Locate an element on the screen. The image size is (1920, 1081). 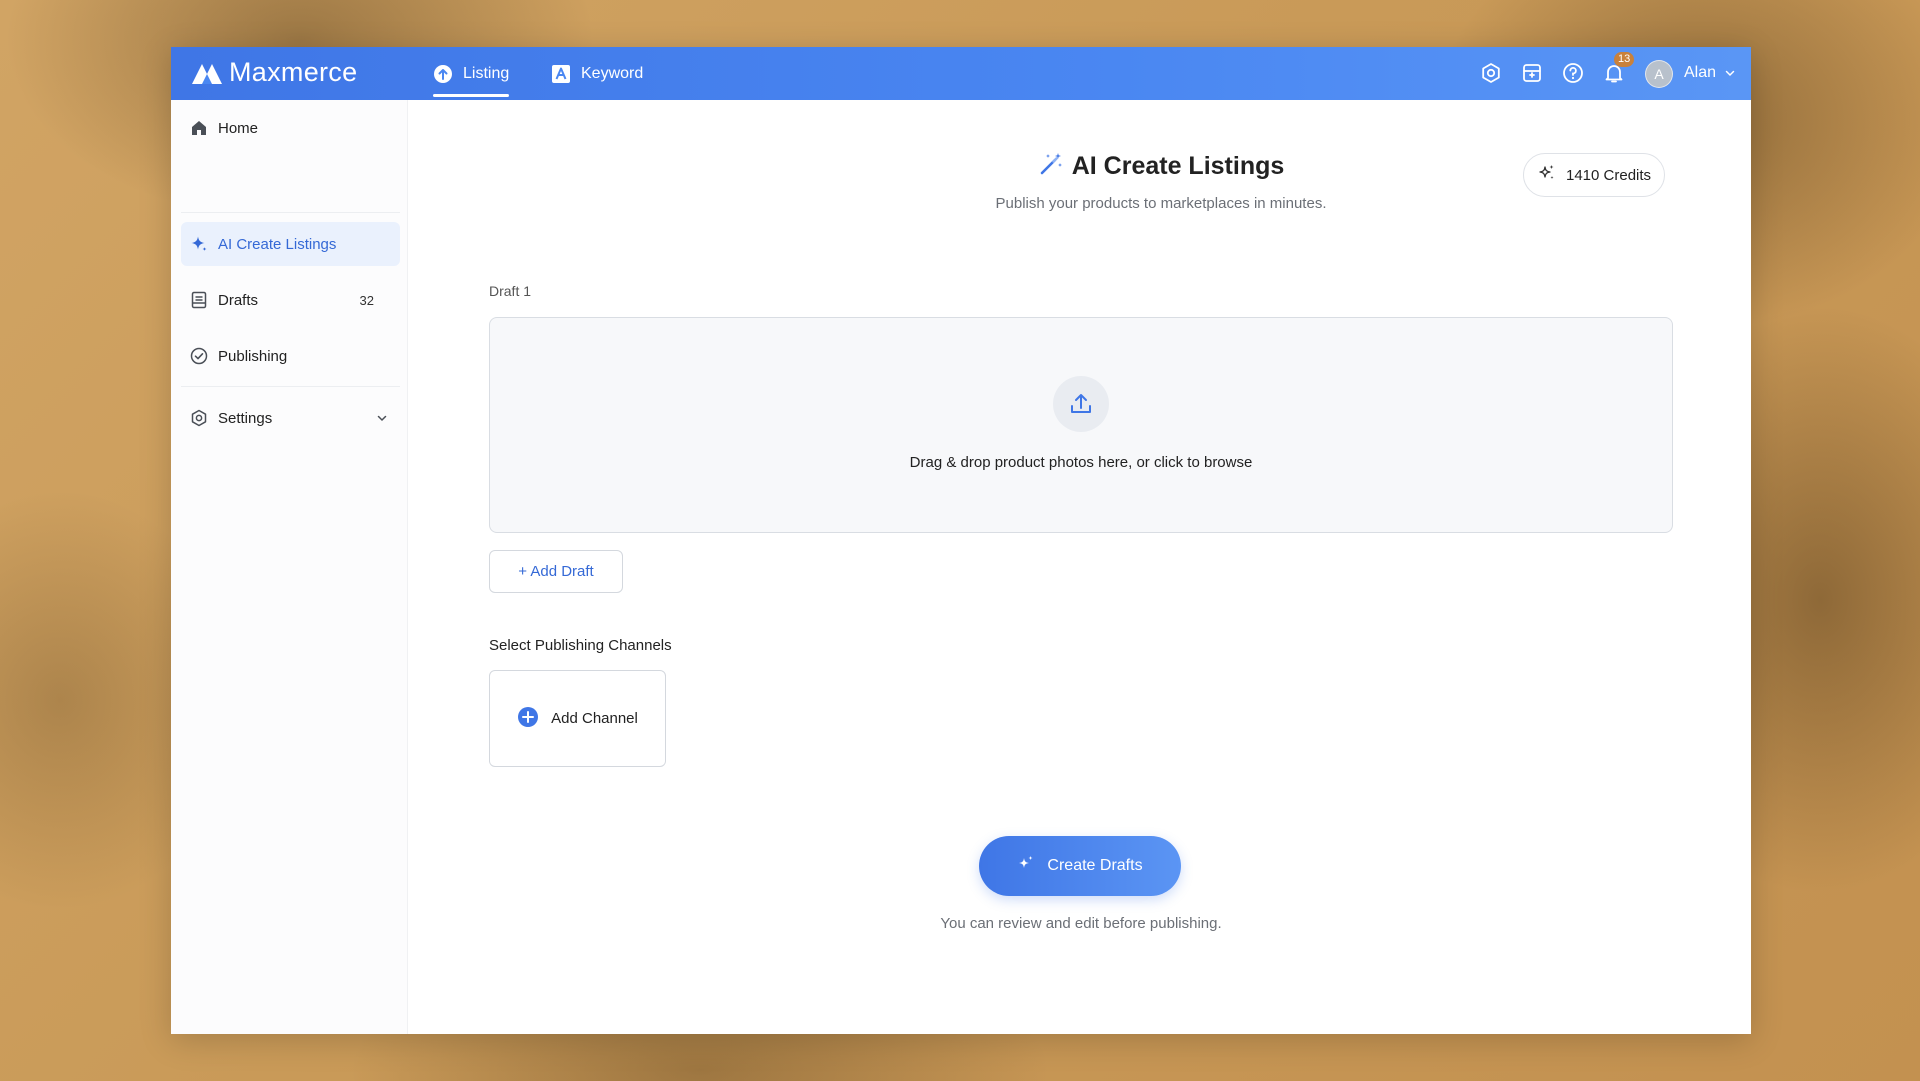
create-drafts-button: Create Drafts is located at coordinates (1080, 866).